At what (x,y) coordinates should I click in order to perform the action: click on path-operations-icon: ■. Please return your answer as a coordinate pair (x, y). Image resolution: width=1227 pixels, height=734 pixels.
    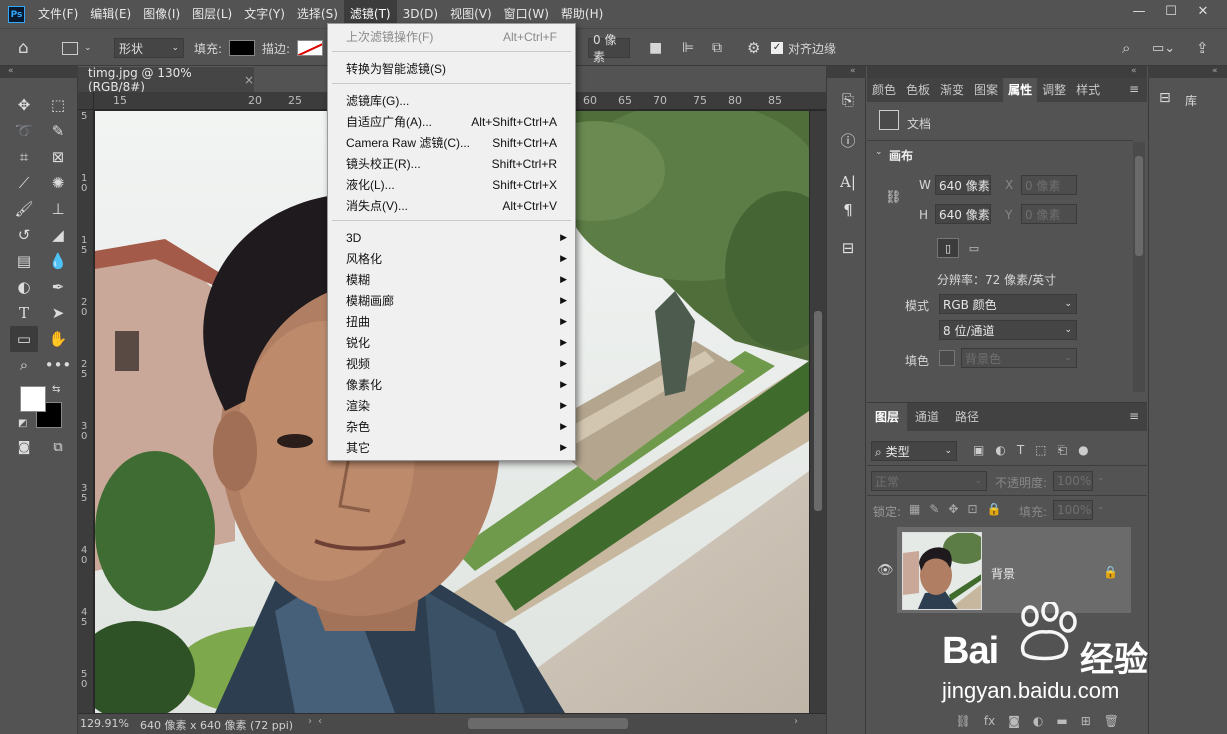
    Looking at the image, I should click on (655, 48).